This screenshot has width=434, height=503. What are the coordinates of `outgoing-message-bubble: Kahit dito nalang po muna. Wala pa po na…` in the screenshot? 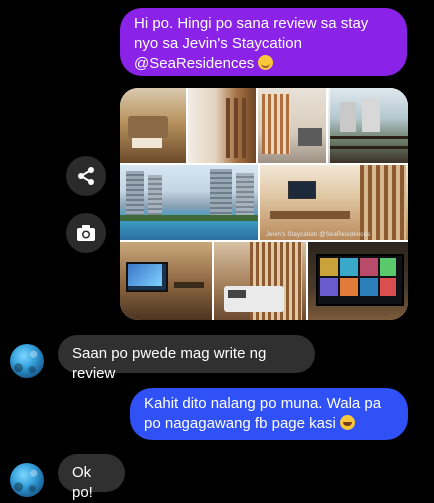 It's located at (269, 414).